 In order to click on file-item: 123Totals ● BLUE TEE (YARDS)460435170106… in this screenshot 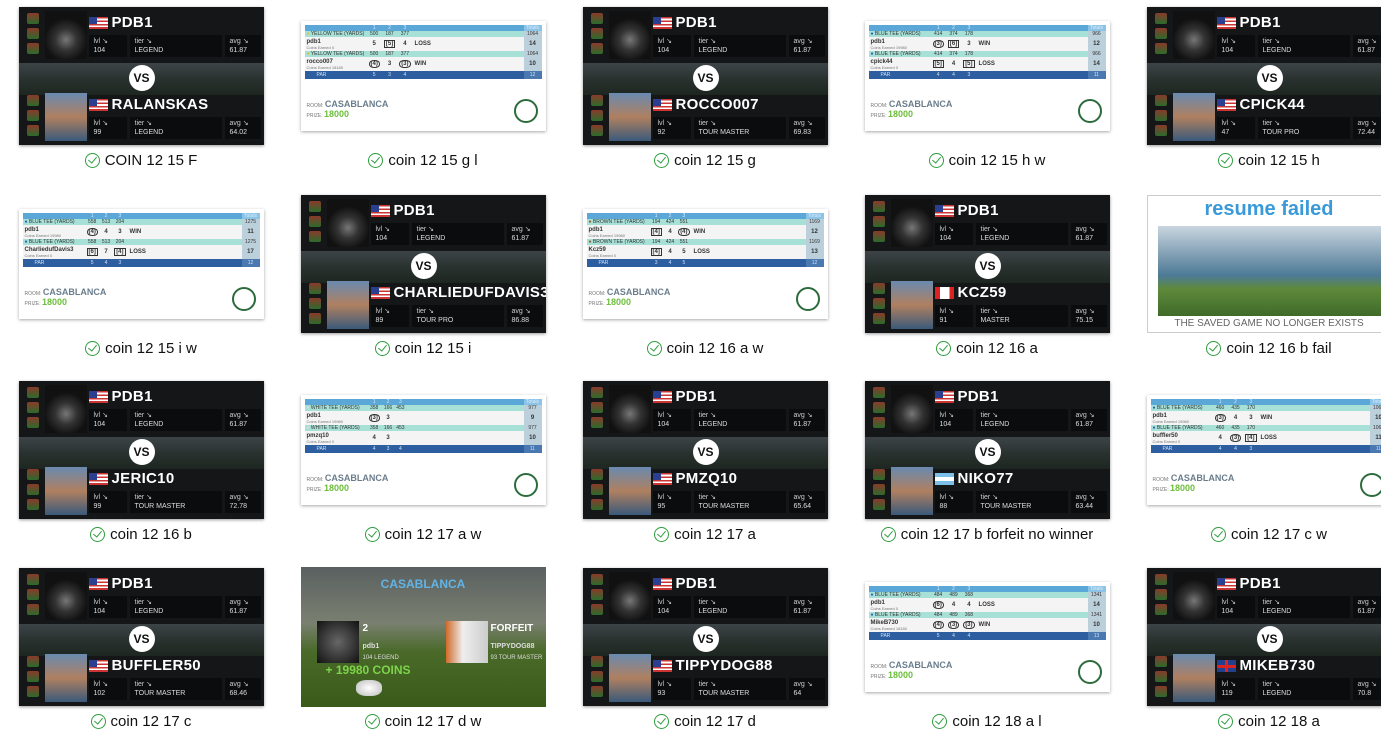, I will do `click(1254, 469)`.